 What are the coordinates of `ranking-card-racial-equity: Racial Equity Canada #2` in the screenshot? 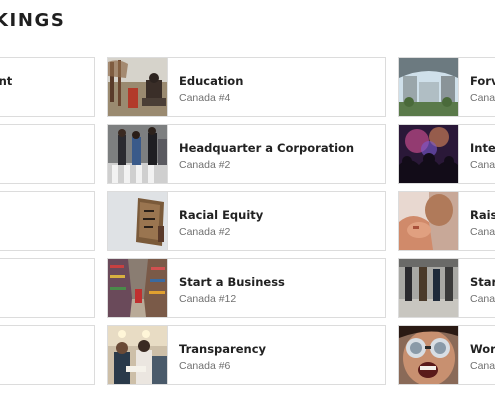 It's located at (246, 221).